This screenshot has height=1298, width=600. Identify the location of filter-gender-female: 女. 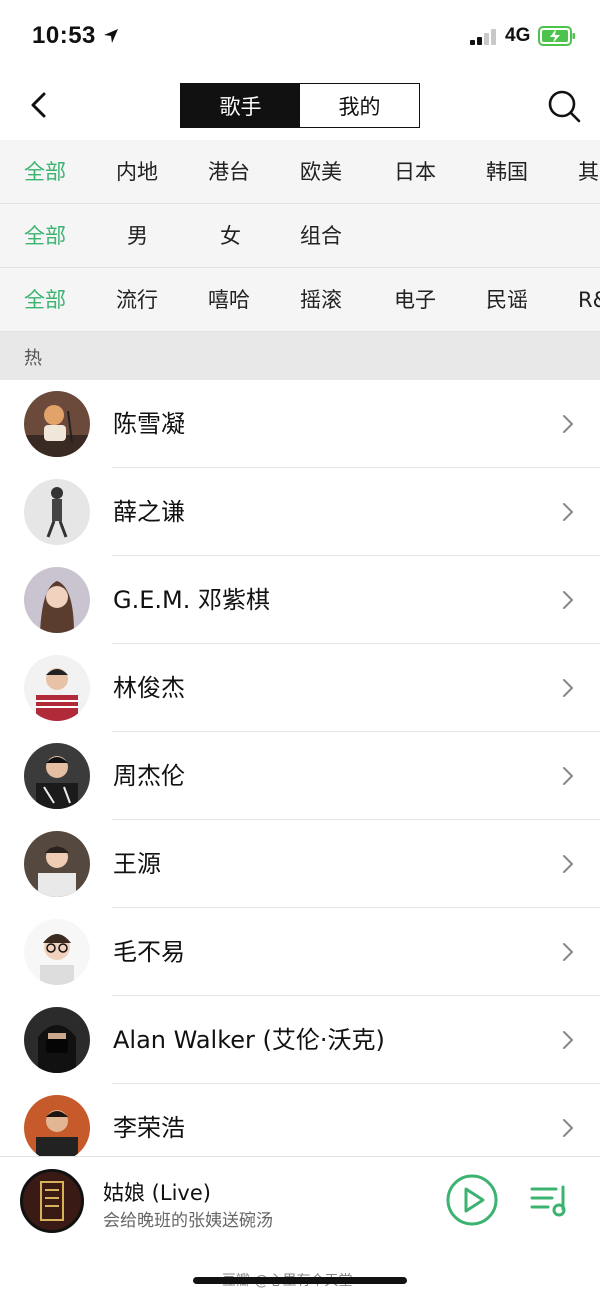
(230, 235).